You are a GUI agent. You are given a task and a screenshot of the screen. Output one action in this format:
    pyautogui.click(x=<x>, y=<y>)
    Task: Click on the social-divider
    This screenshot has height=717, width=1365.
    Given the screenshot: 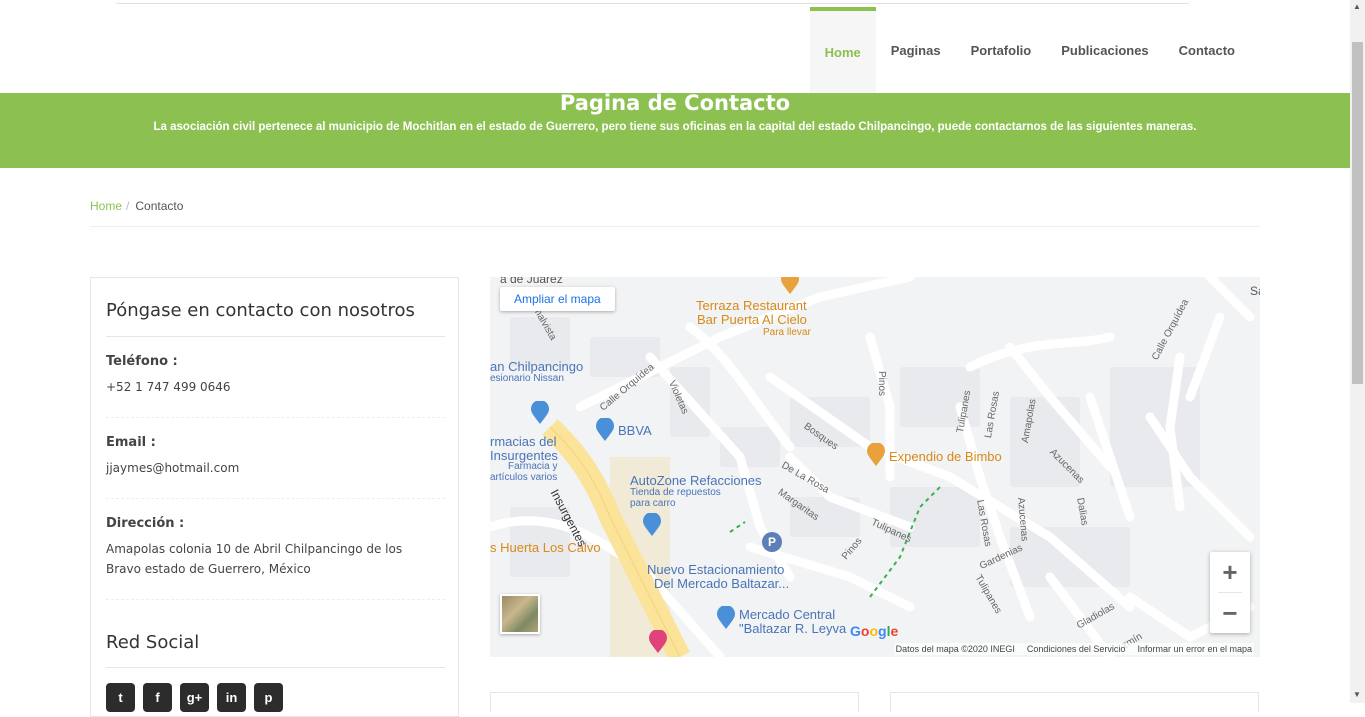 What is the action you would take?
    pyautogui.click(x=275, y=667)
    